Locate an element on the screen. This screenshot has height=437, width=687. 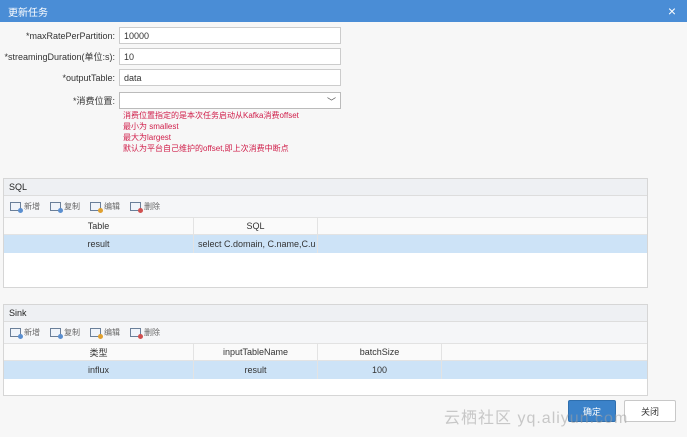
sql-edit-label: 编辑 is located at coordinates (112, 206).